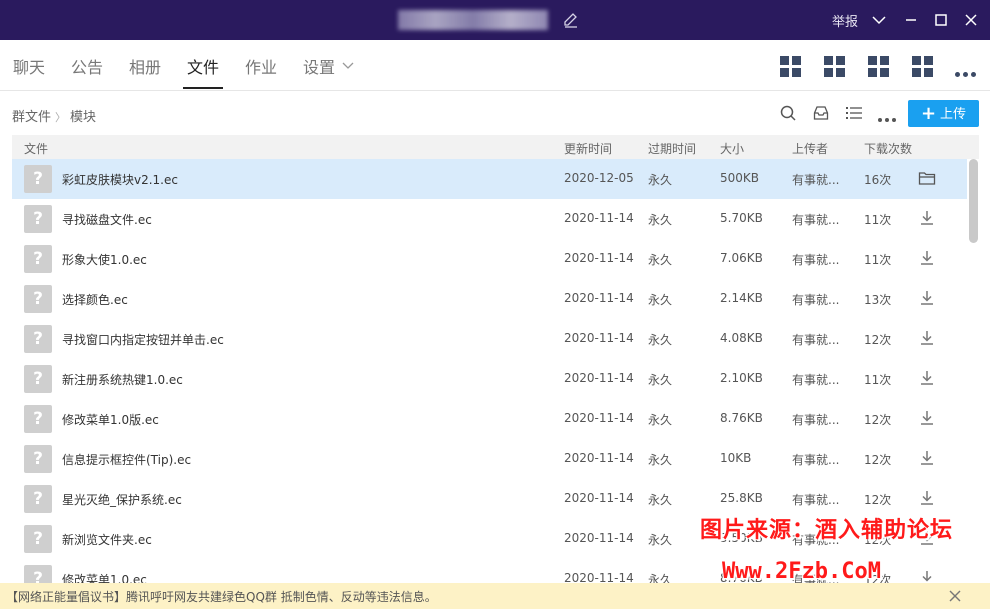 Image resolution: width=990 pixels, height=609 pixels. What do you see at coordinates (911, 20) in the screenshot?
I see `minimize-icon` at bounding box center [911, 20].